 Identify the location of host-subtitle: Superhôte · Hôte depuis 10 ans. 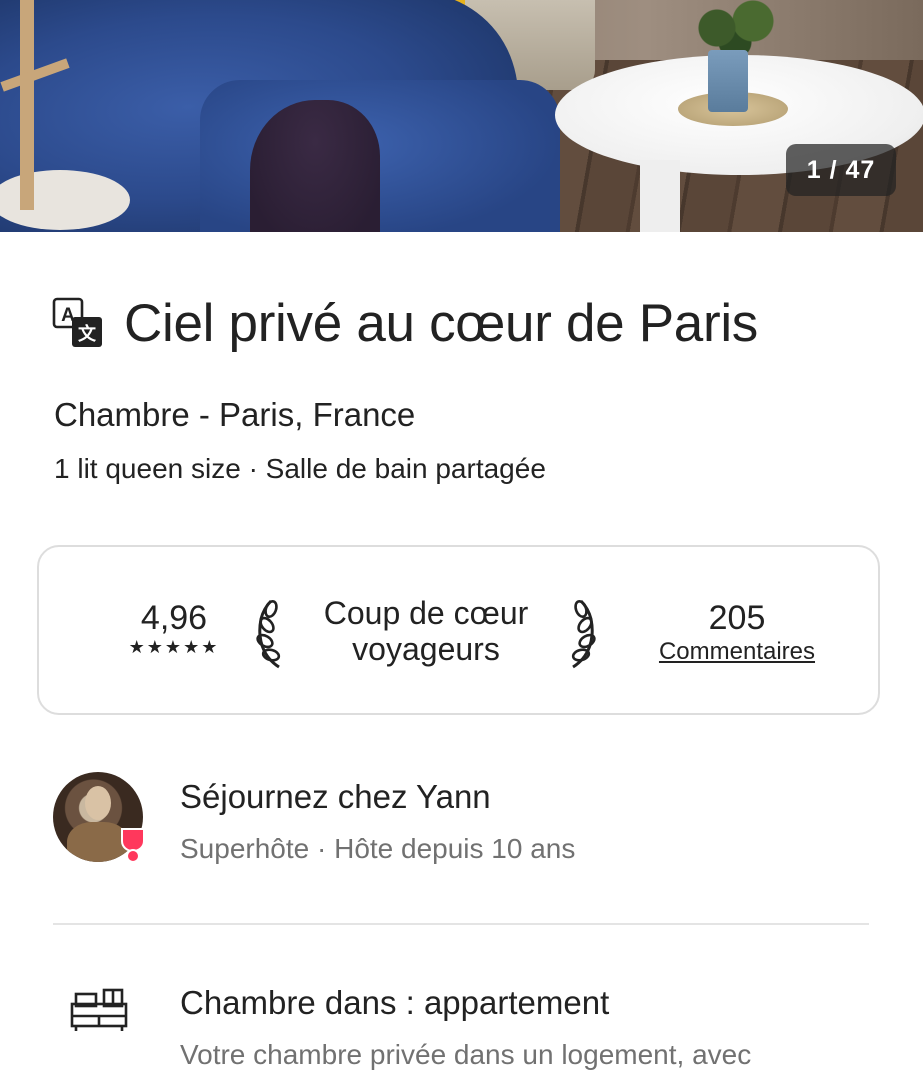
(378, 848).